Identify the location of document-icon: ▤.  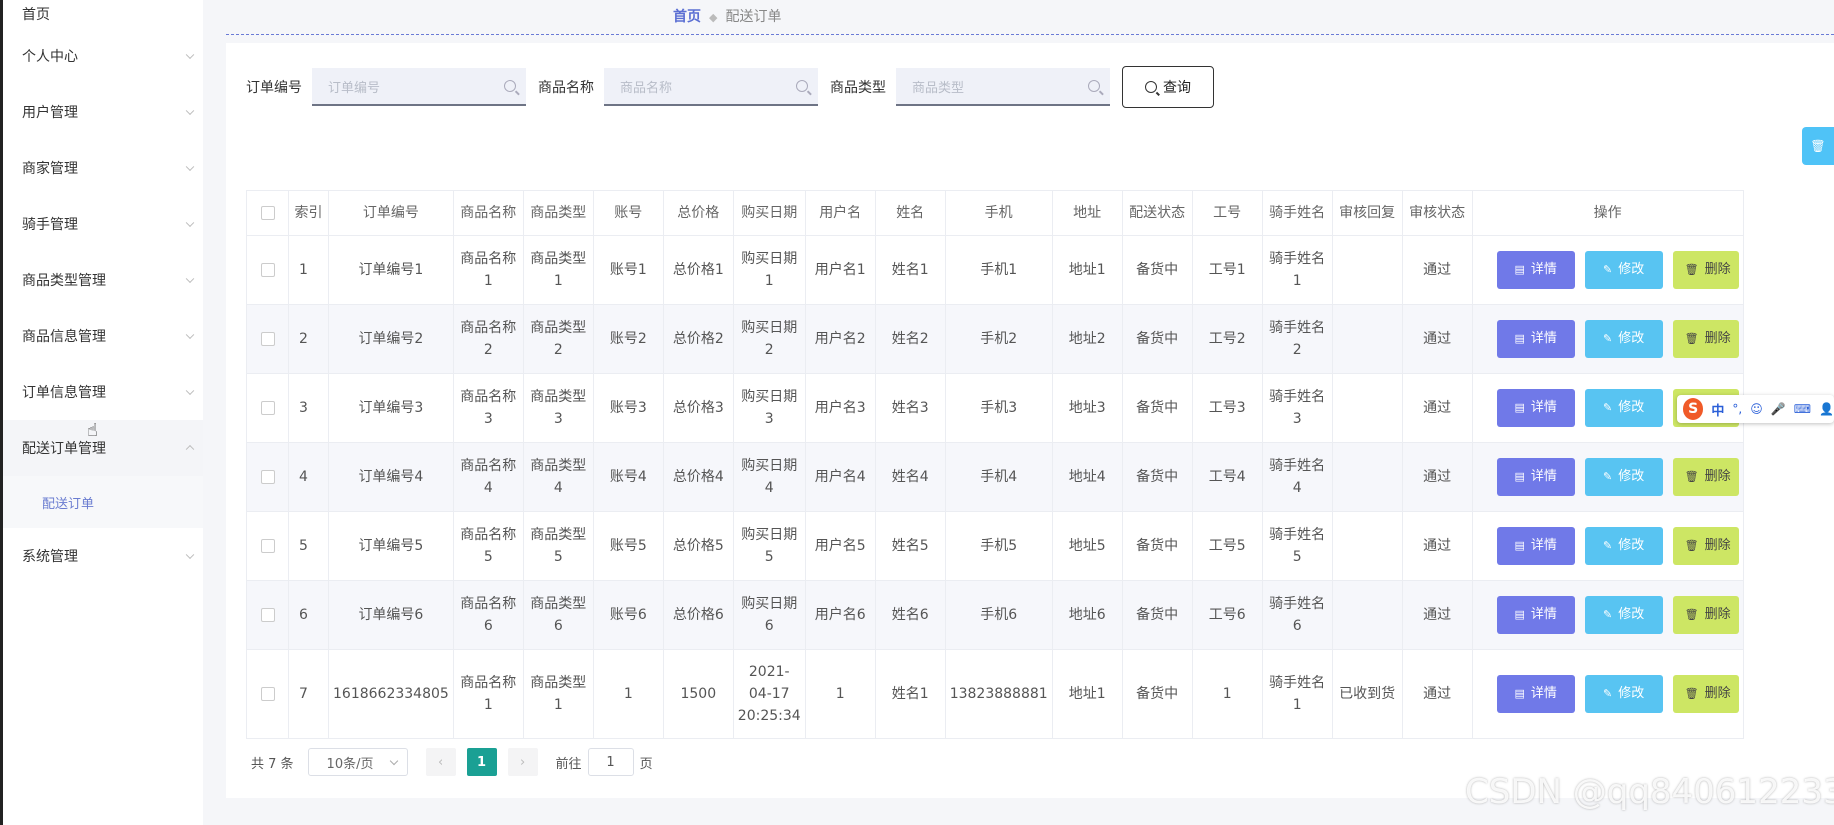
(1519, 407).